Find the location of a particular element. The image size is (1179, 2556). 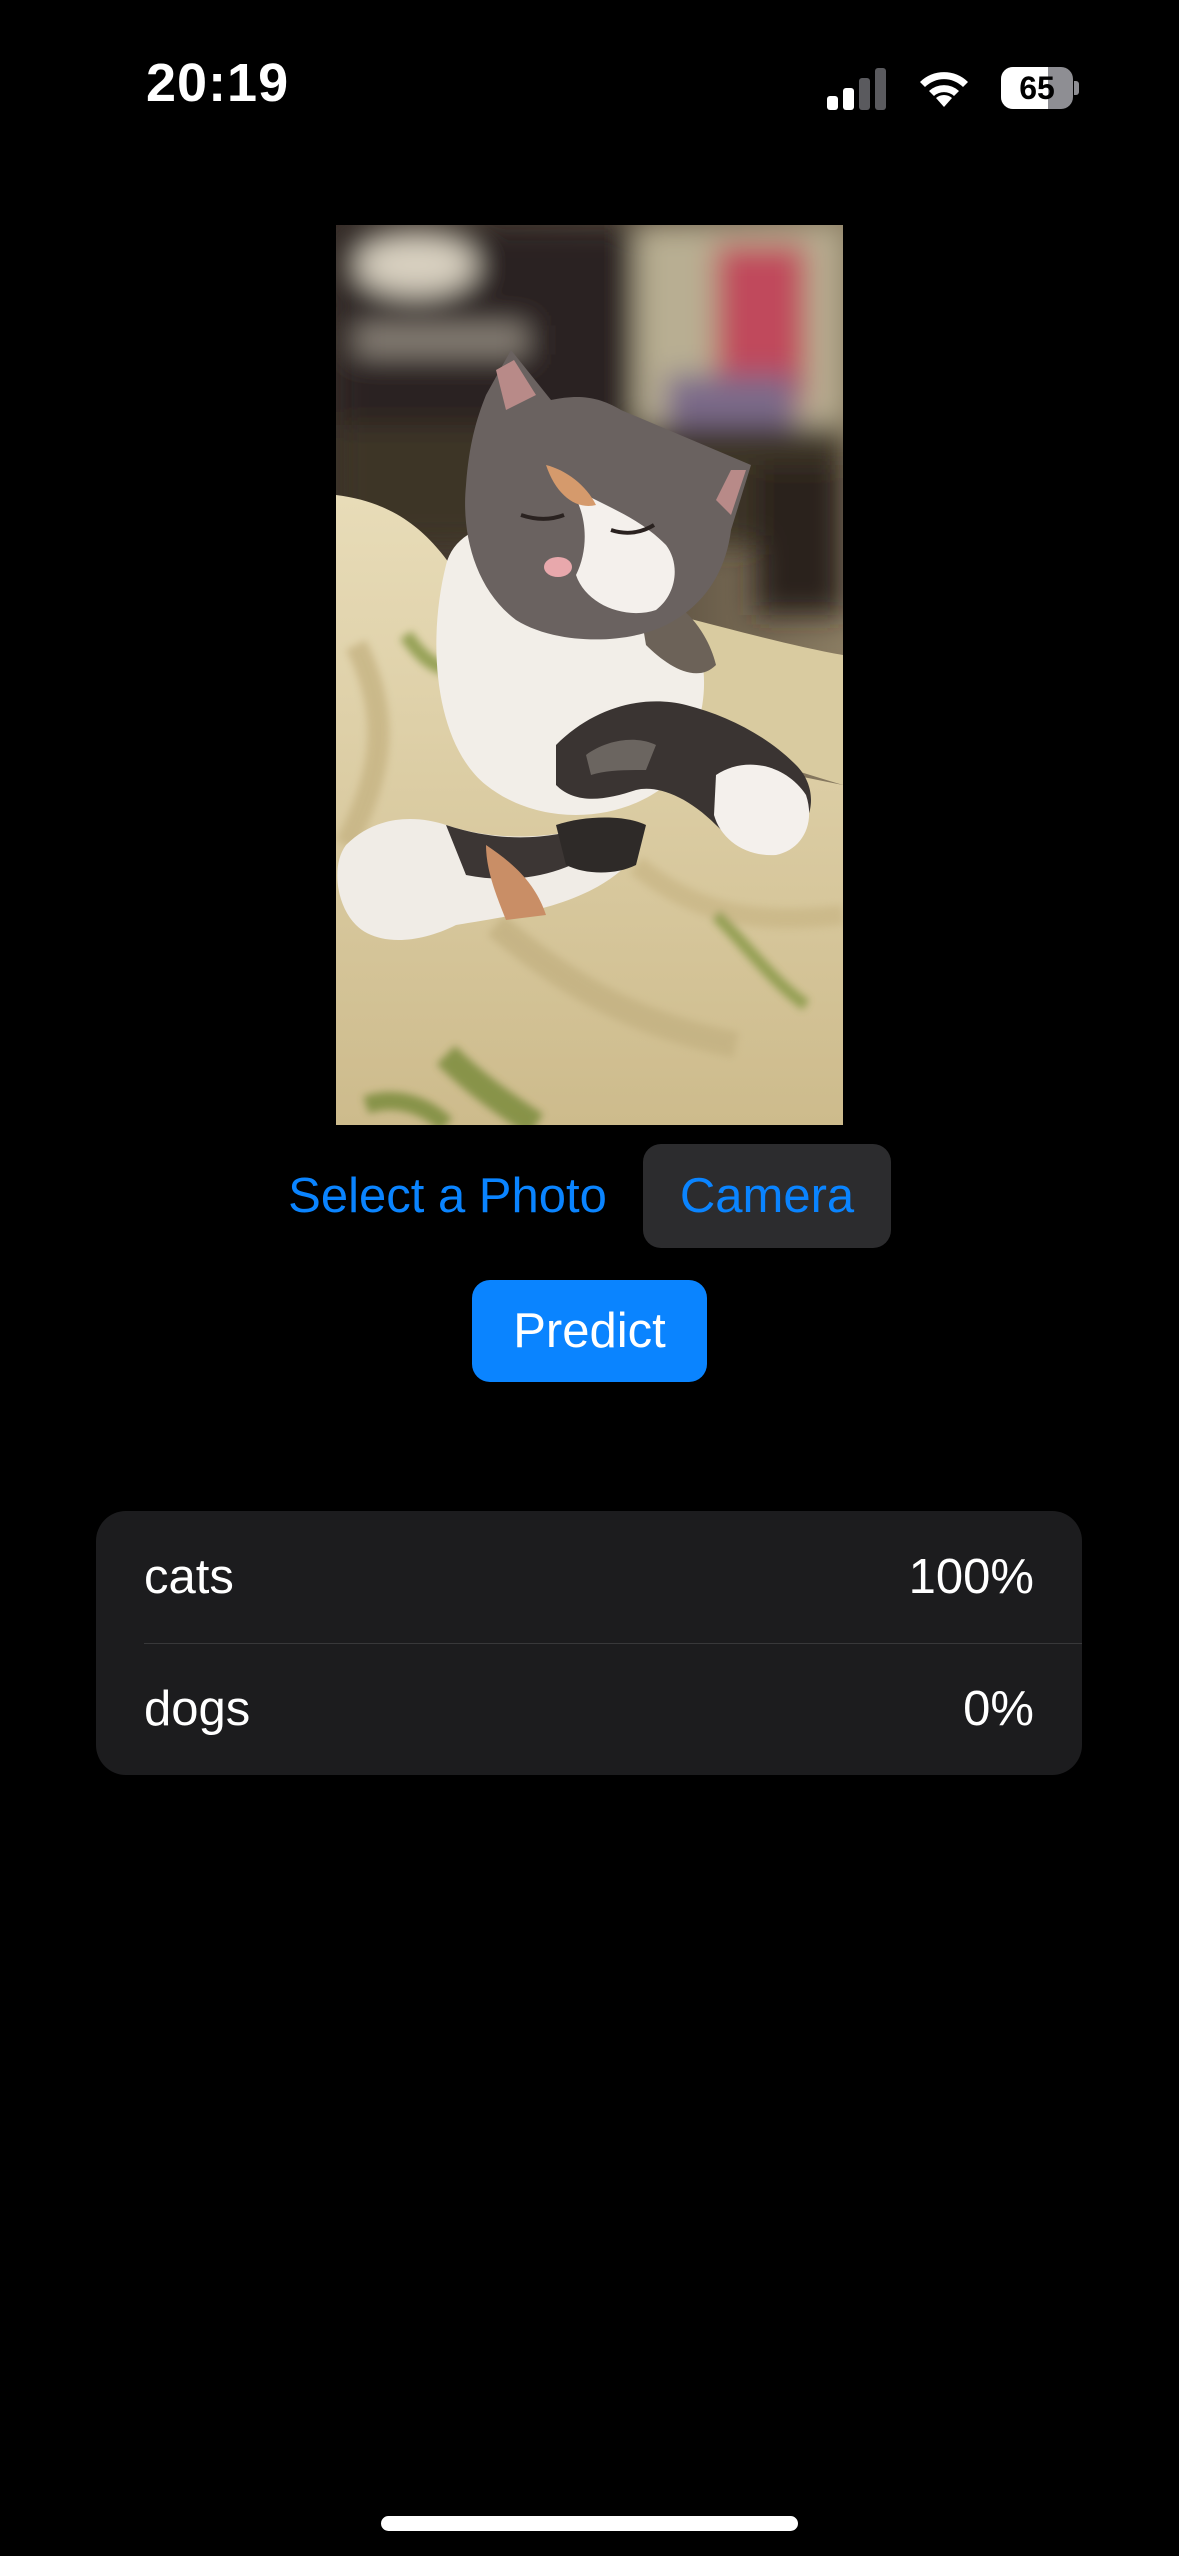

result-label: cats is located at coordinates (189, 1577).